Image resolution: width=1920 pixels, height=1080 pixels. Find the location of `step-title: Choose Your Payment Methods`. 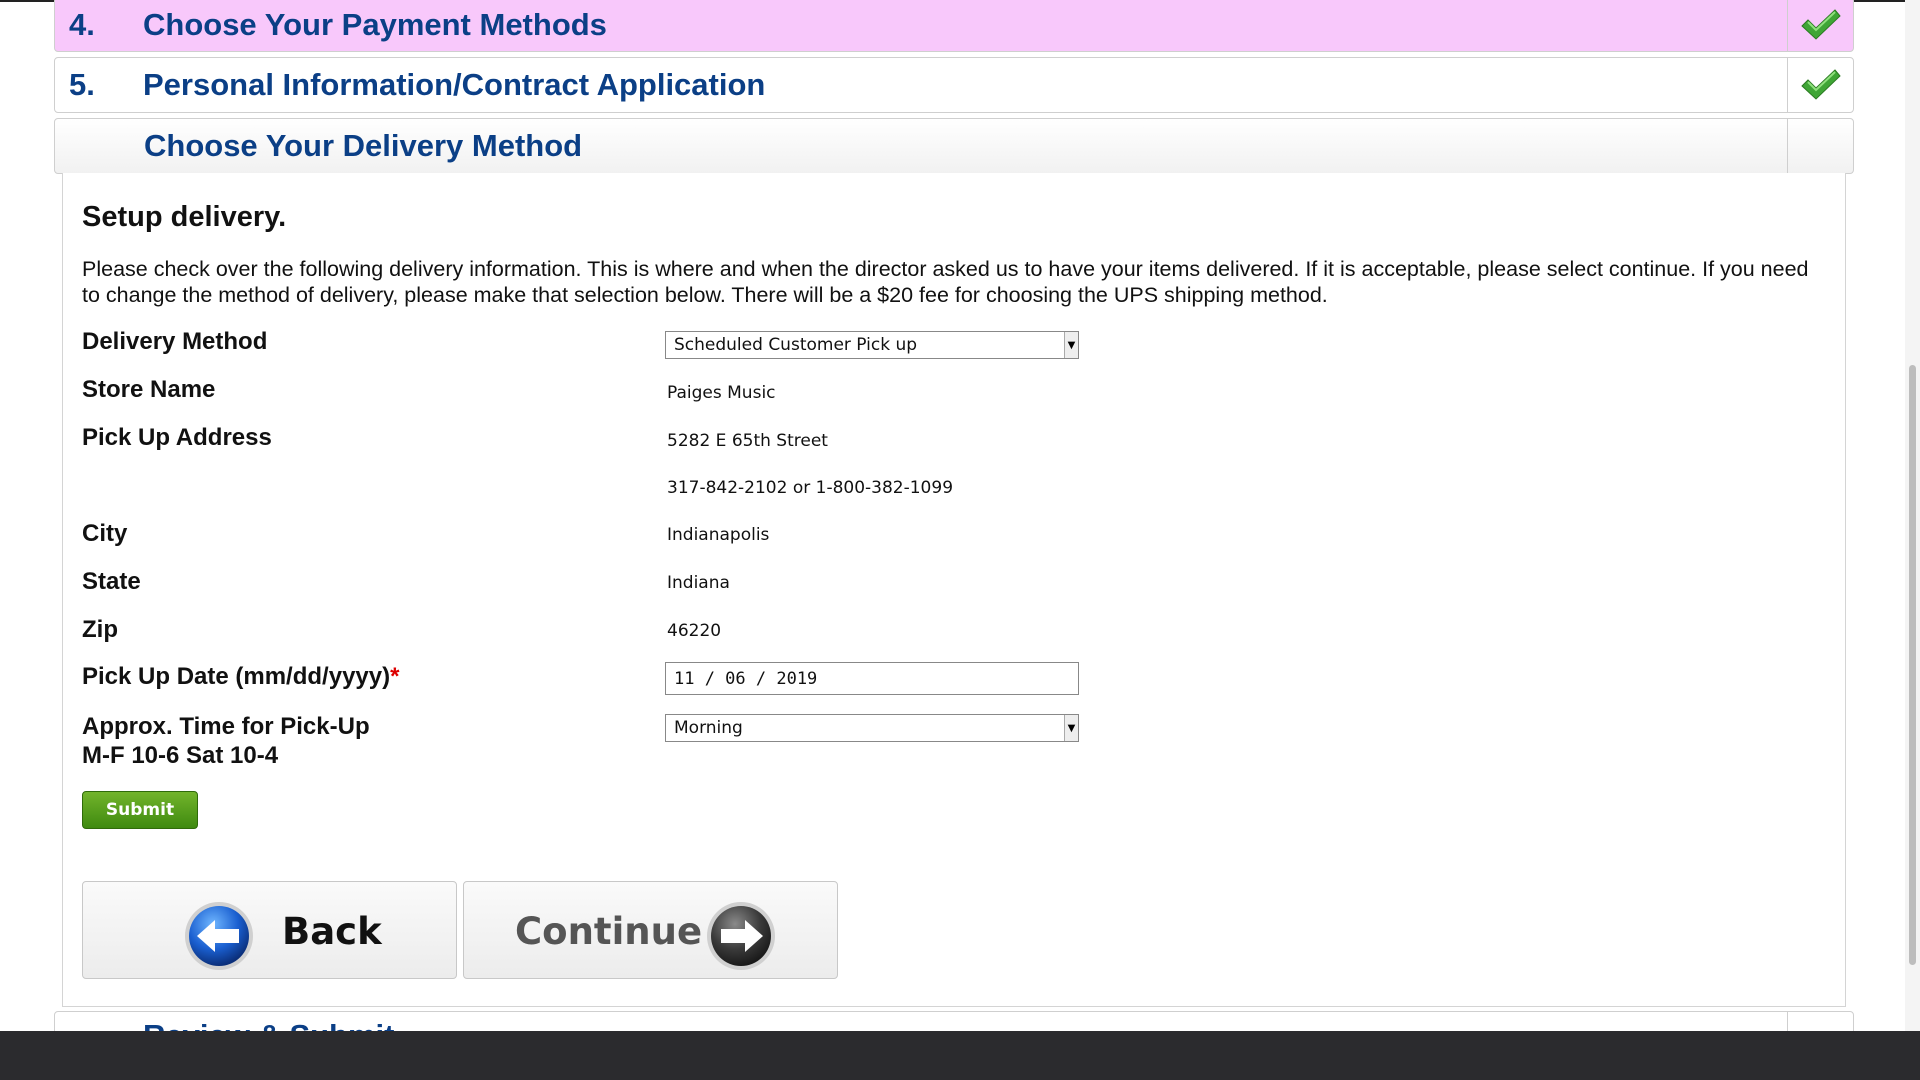

step-title: Choose Your Payment Methods is located at coordinates (375, 24).